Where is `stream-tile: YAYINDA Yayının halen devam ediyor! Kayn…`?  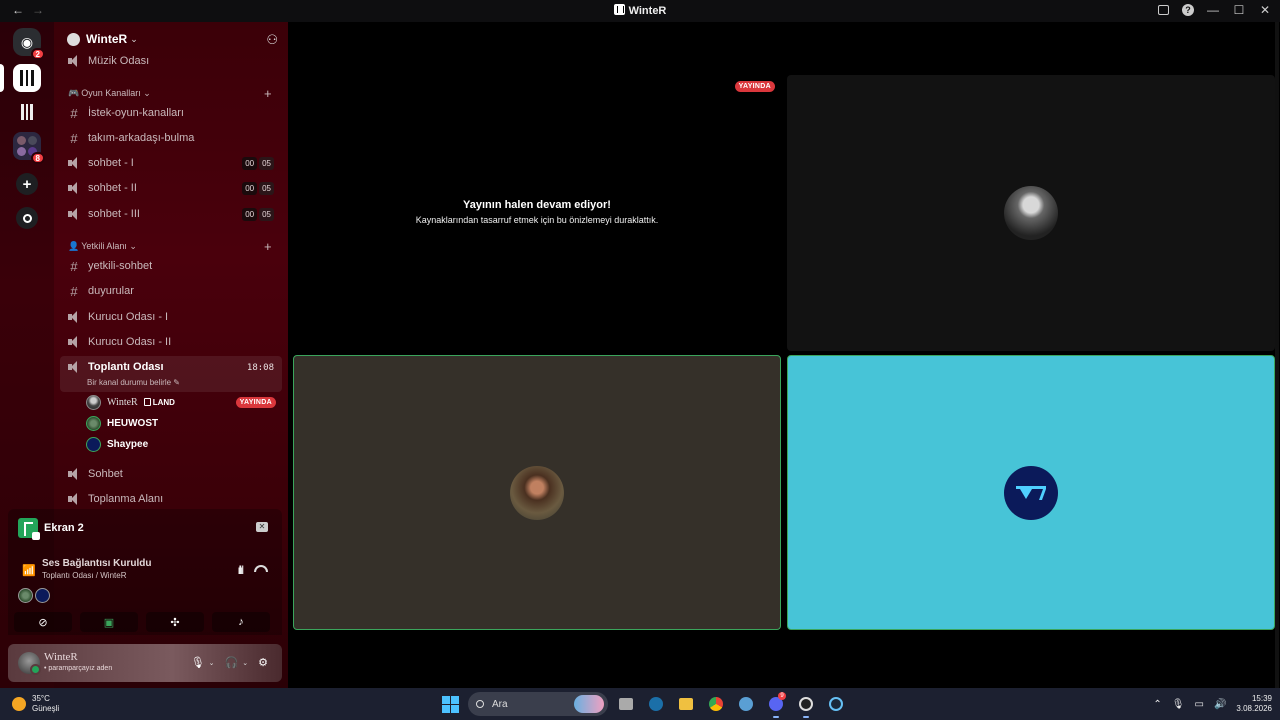
stream-tile: YAYINDA Yayının halen devam ediyor! Kayn… is located at coordinates (537, 213).